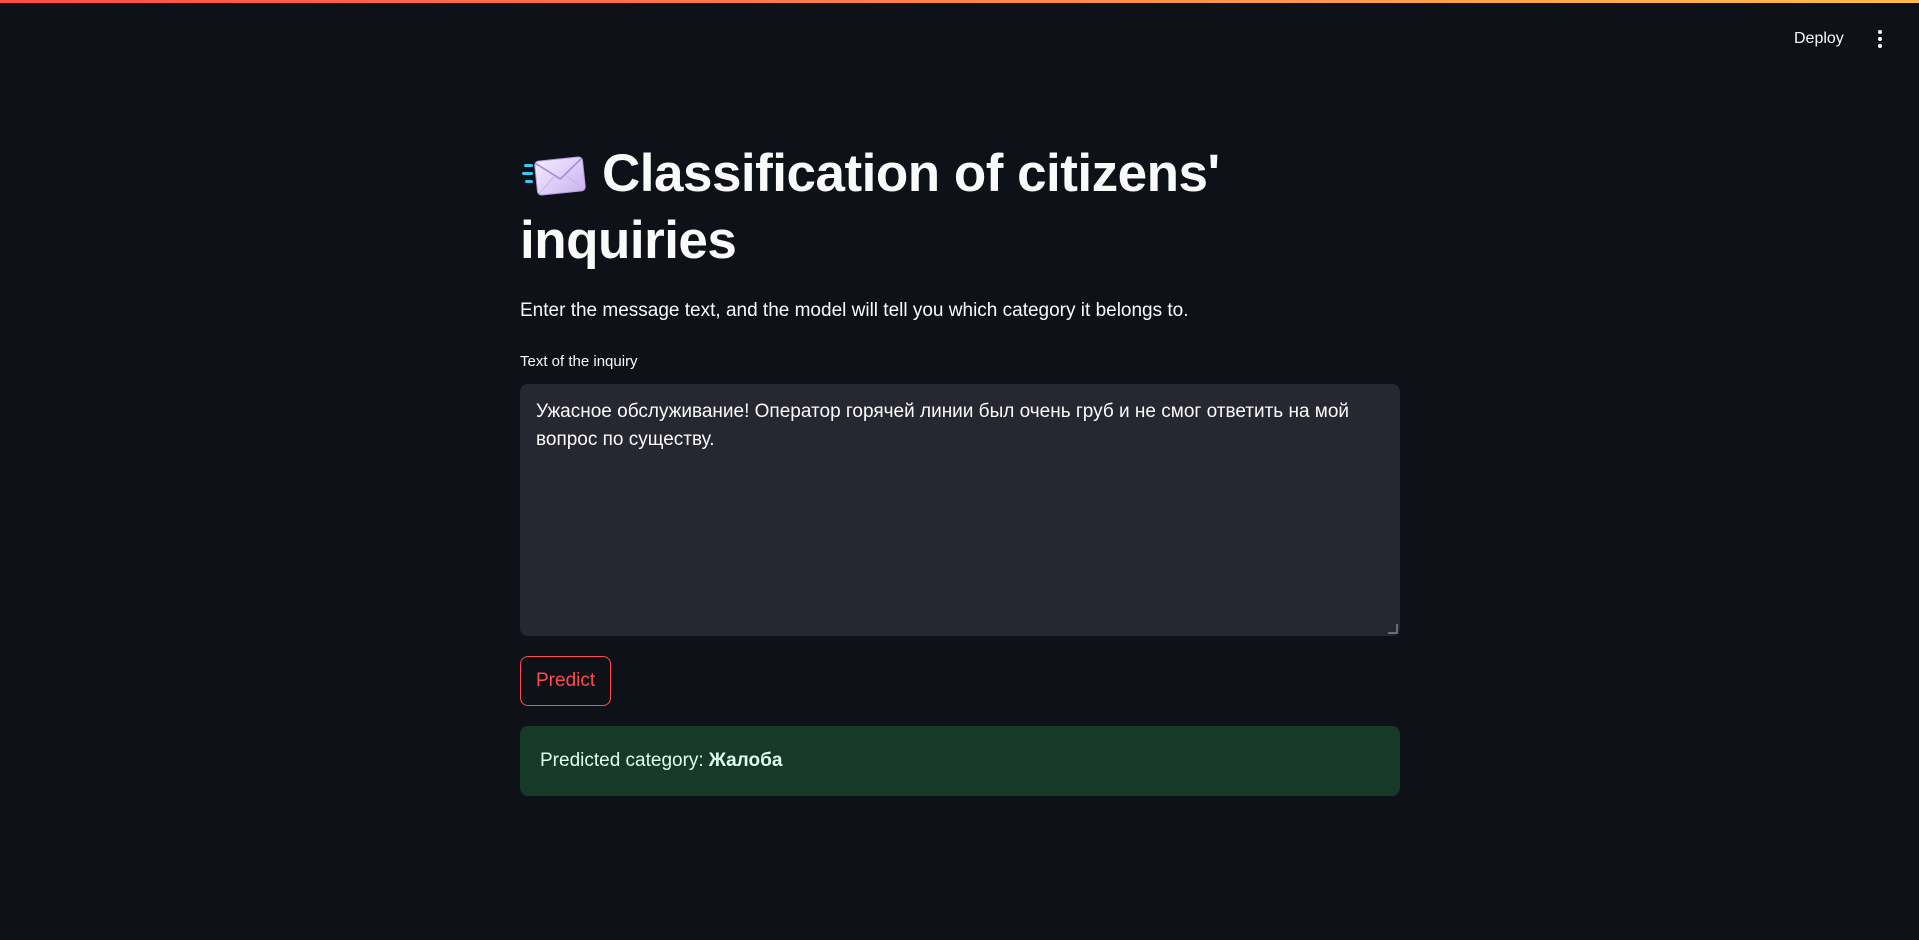 This screenshot has height=940, width=1919. Describe the element at coordinates (579, 361) in the screenshot. I see `inquiry-text-label: Text of the inquiry` at that location.